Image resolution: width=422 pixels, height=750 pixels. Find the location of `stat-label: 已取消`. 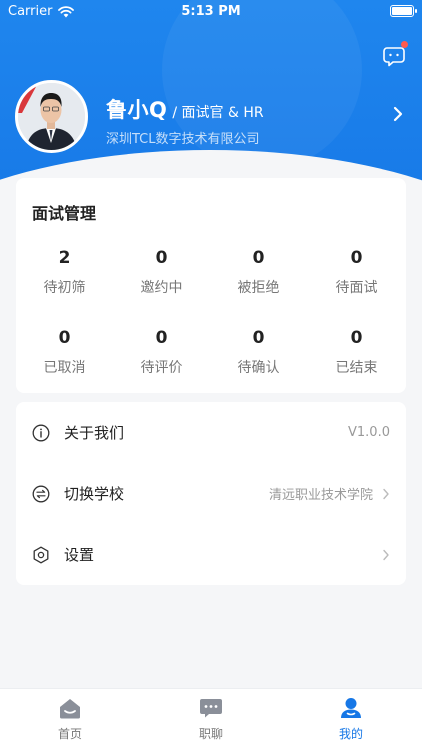

stat-label: 已取消 is located at coordinates (64, 368).